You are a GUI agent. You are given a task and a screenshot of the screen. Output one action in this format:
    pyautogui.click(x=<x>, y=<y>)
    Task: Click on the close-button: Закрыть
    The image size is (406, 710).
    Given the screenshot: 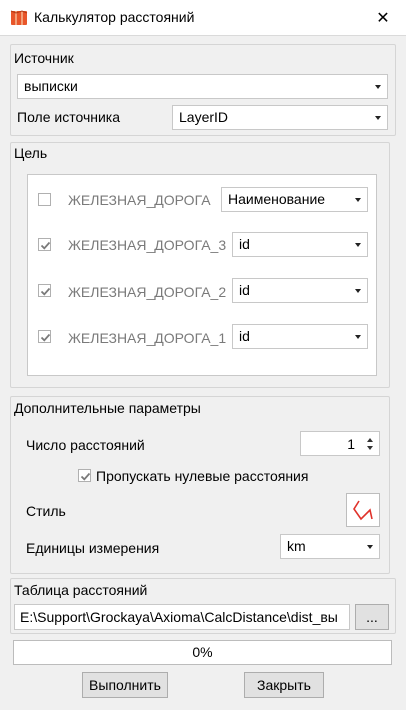 What is the action you would take?
    pyautogui.click(x=284, y=685)
    